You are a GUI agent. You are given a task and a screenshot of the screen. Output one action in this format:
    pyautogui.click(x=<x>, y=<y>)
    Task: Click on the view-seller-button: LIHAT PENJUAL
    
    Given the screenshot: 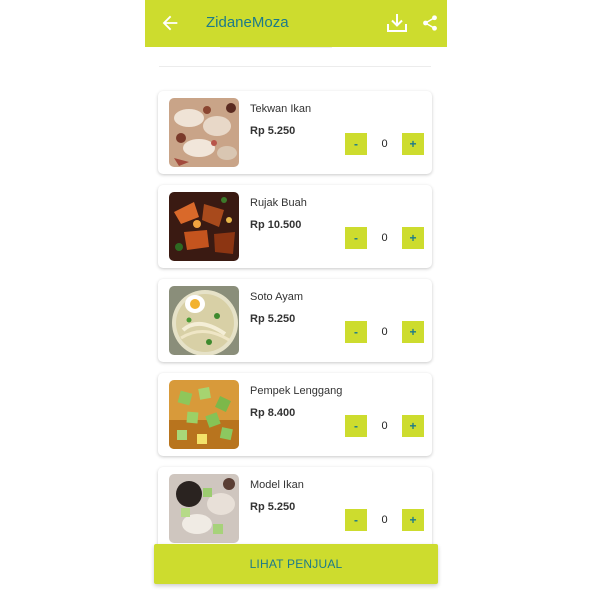 What is the action you would take?
    pyautogui.click(x=296, y=564)
    